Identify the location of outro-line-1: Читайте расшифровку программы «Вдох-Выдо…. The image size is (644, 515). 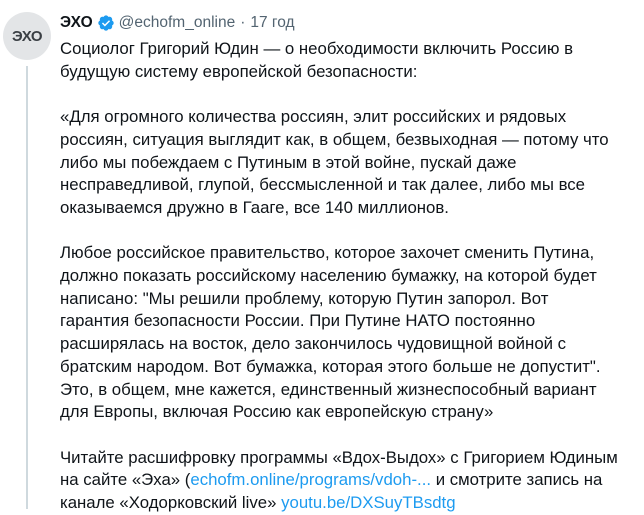
(339, 457).